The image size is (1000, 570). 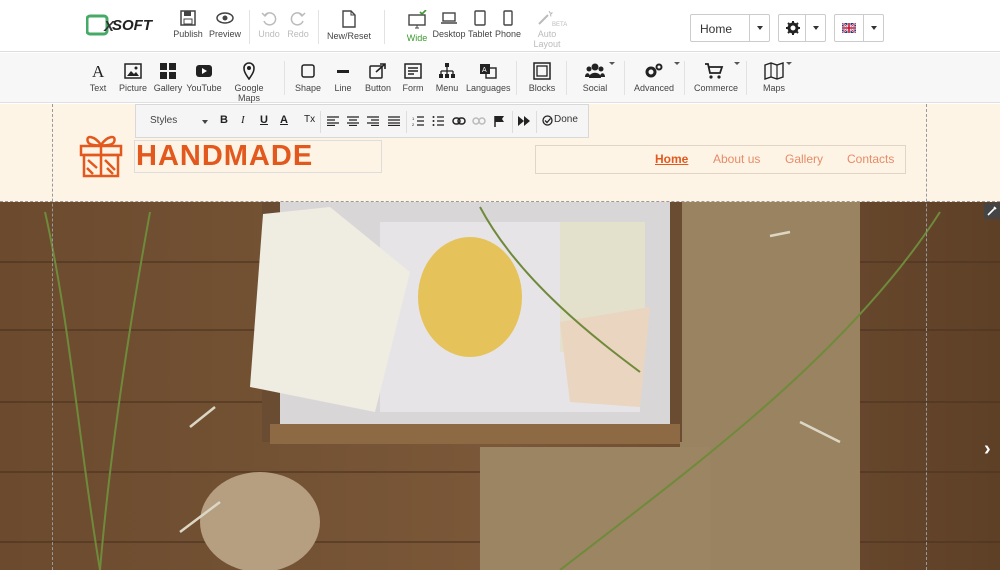 I want to click on redo-button: Redo, so click(x=298, y=24).